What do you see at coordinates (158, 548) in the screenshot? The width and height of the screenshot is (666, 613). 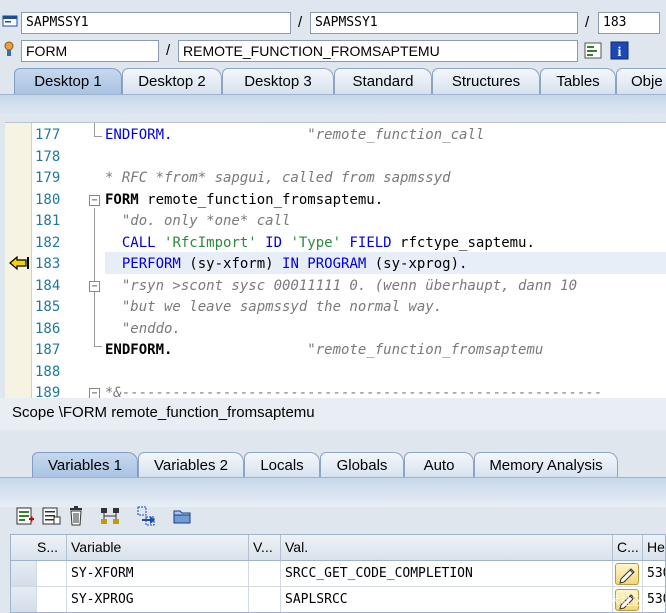 I see `column-header-variable: Variable` at bounding box center [158, 548].